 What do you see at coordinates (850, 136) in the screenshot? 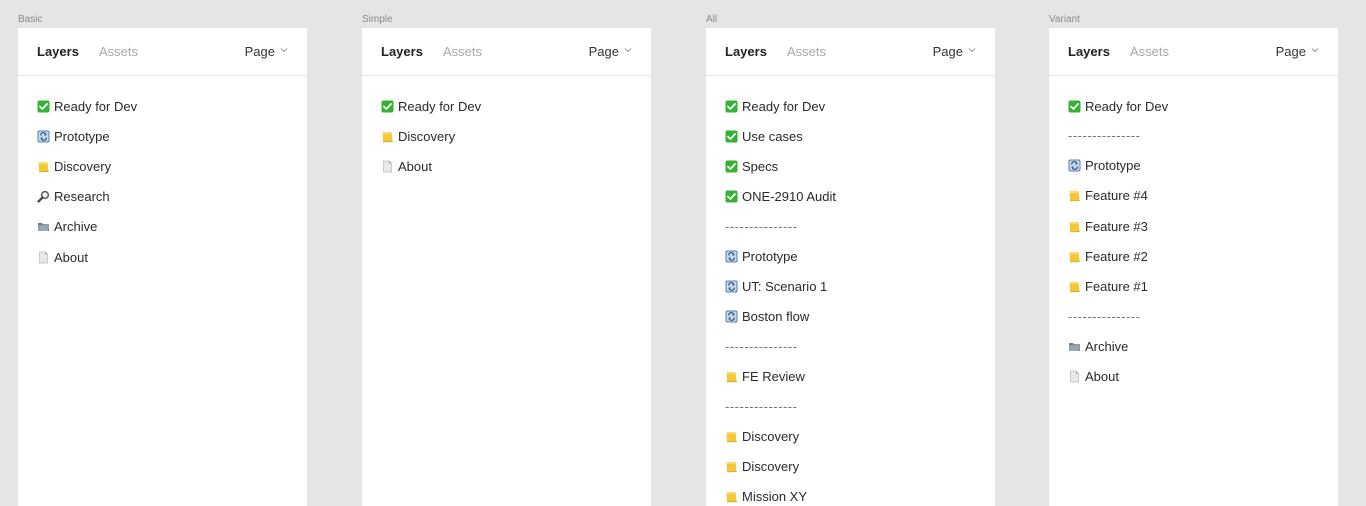
I see `page-item: Use cases` at bounding box center [850, 136].